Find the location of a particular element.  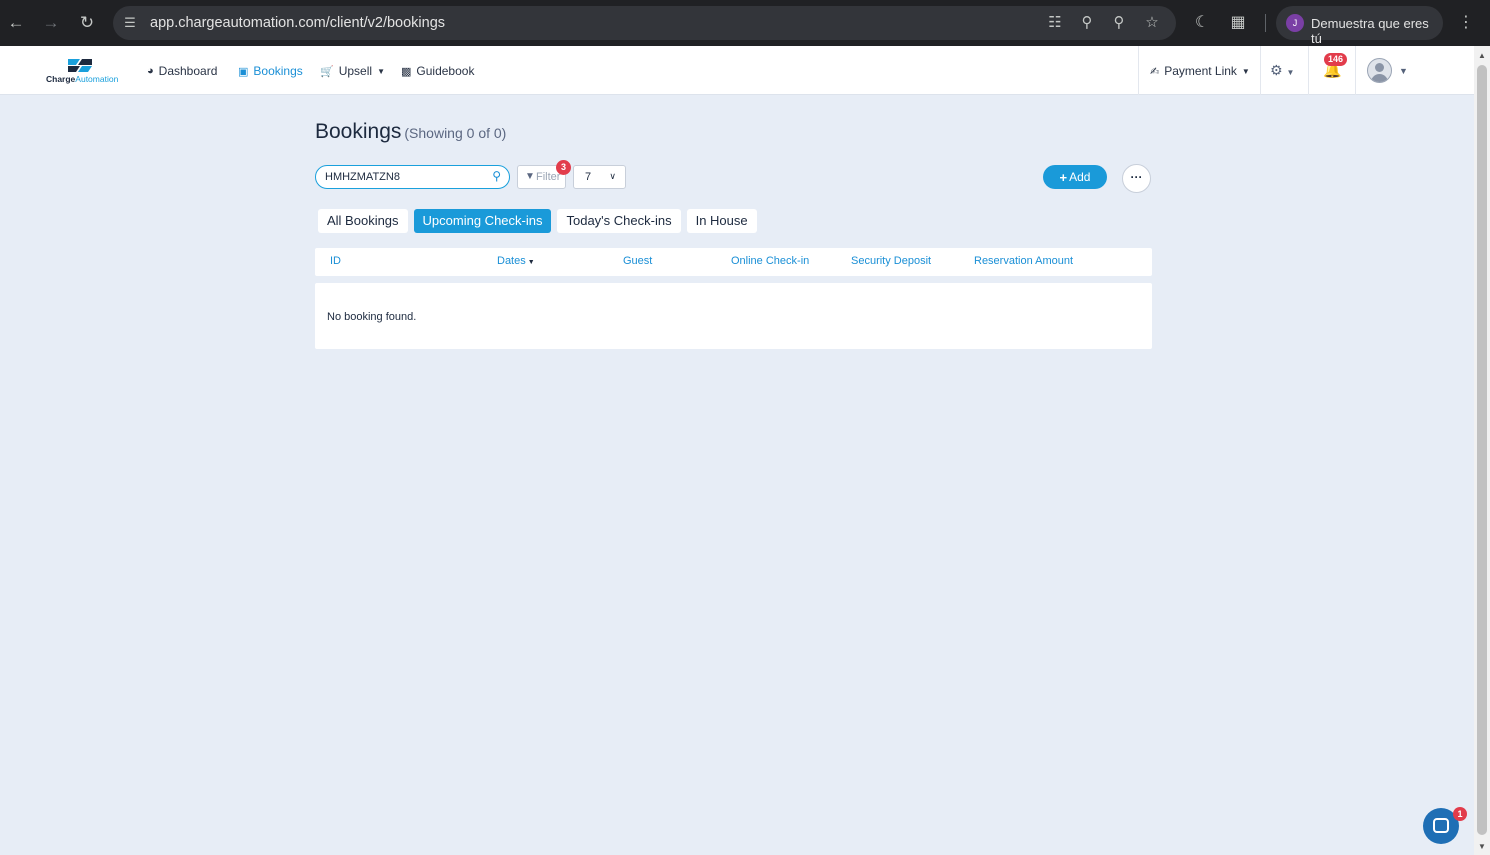

more-options-button: ··· is located at coordinates (1136, 178).